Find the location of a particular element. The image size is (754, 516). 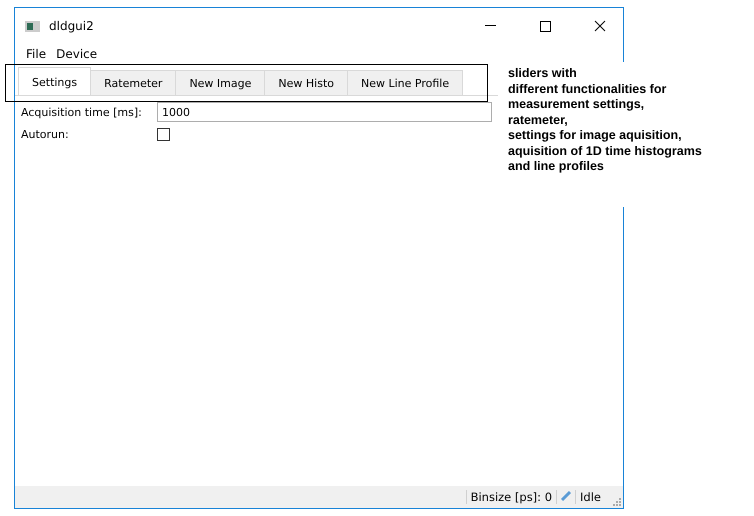

field-label: Autorun: is located at coordinates (45, 134).